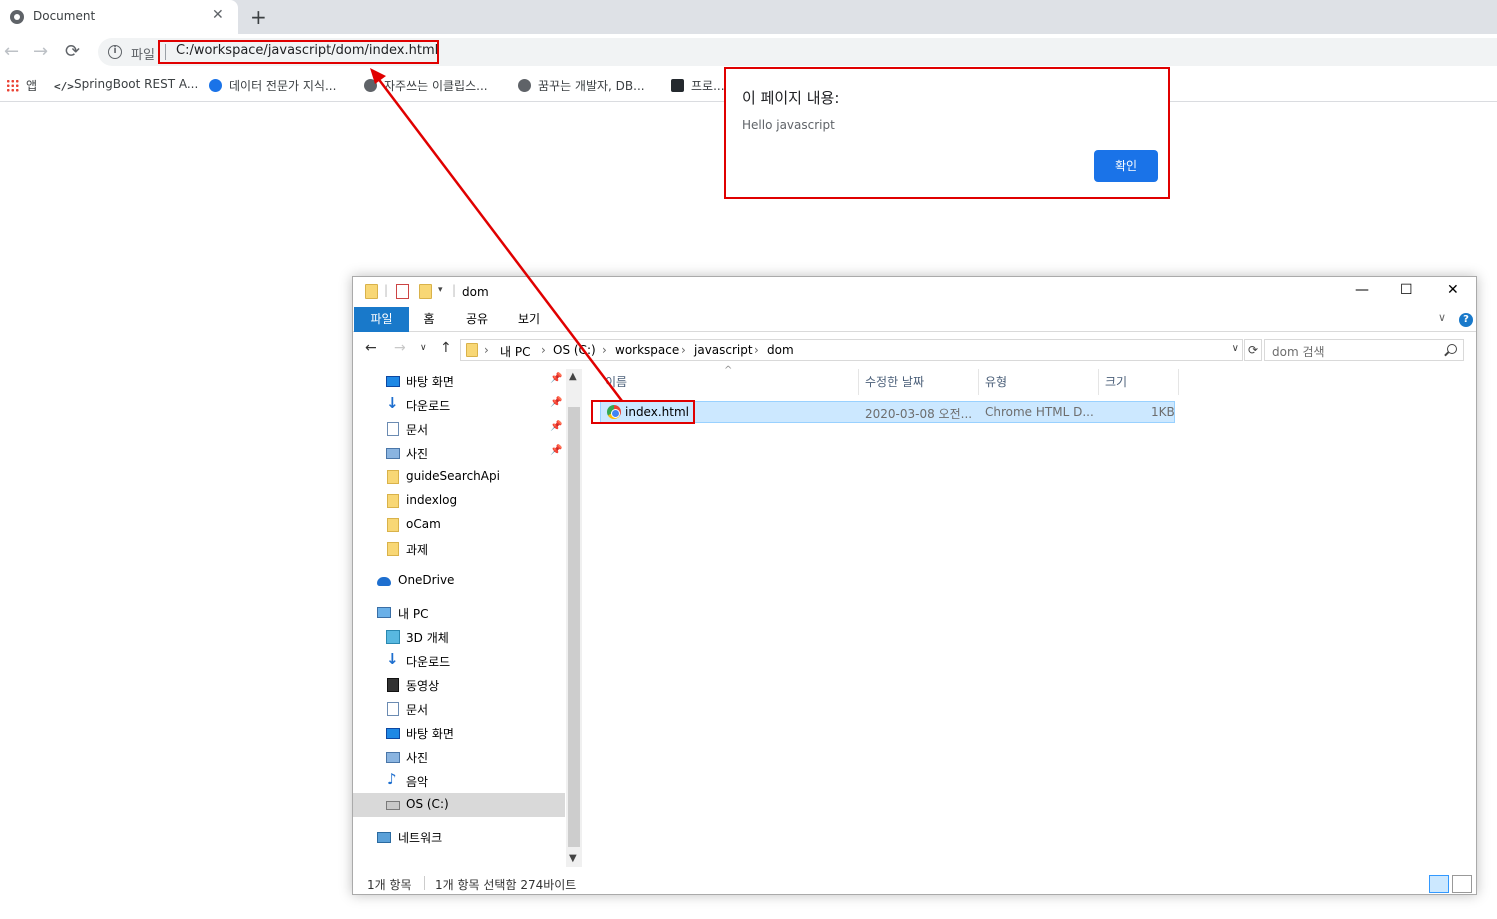 Image resolution: width=1497 pixels, height=919 pixels. I want to click on breadcrumb-workspace: workspace, so click(647, 350).